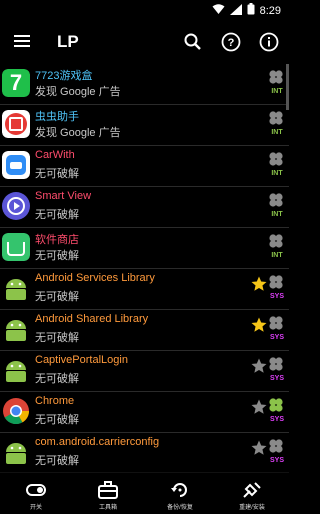  Describe the element at coordinates (179, 490) in the screenshot. I see `backup-icon` at that location.